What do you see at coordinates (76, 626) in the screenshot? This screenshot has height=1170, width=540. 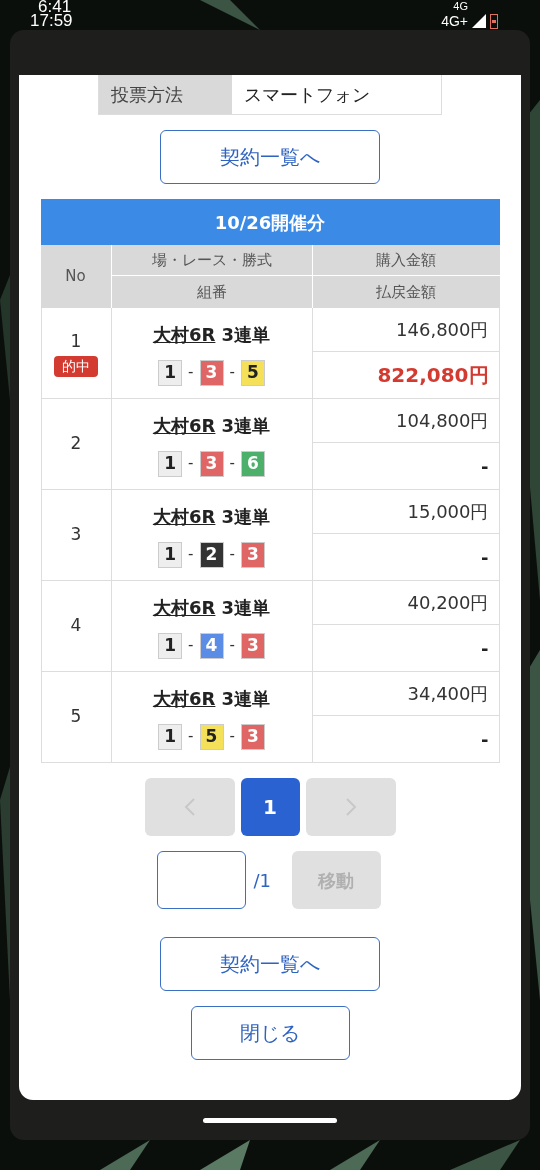 I see `row-number: 4` at bounding box center [76, 626].